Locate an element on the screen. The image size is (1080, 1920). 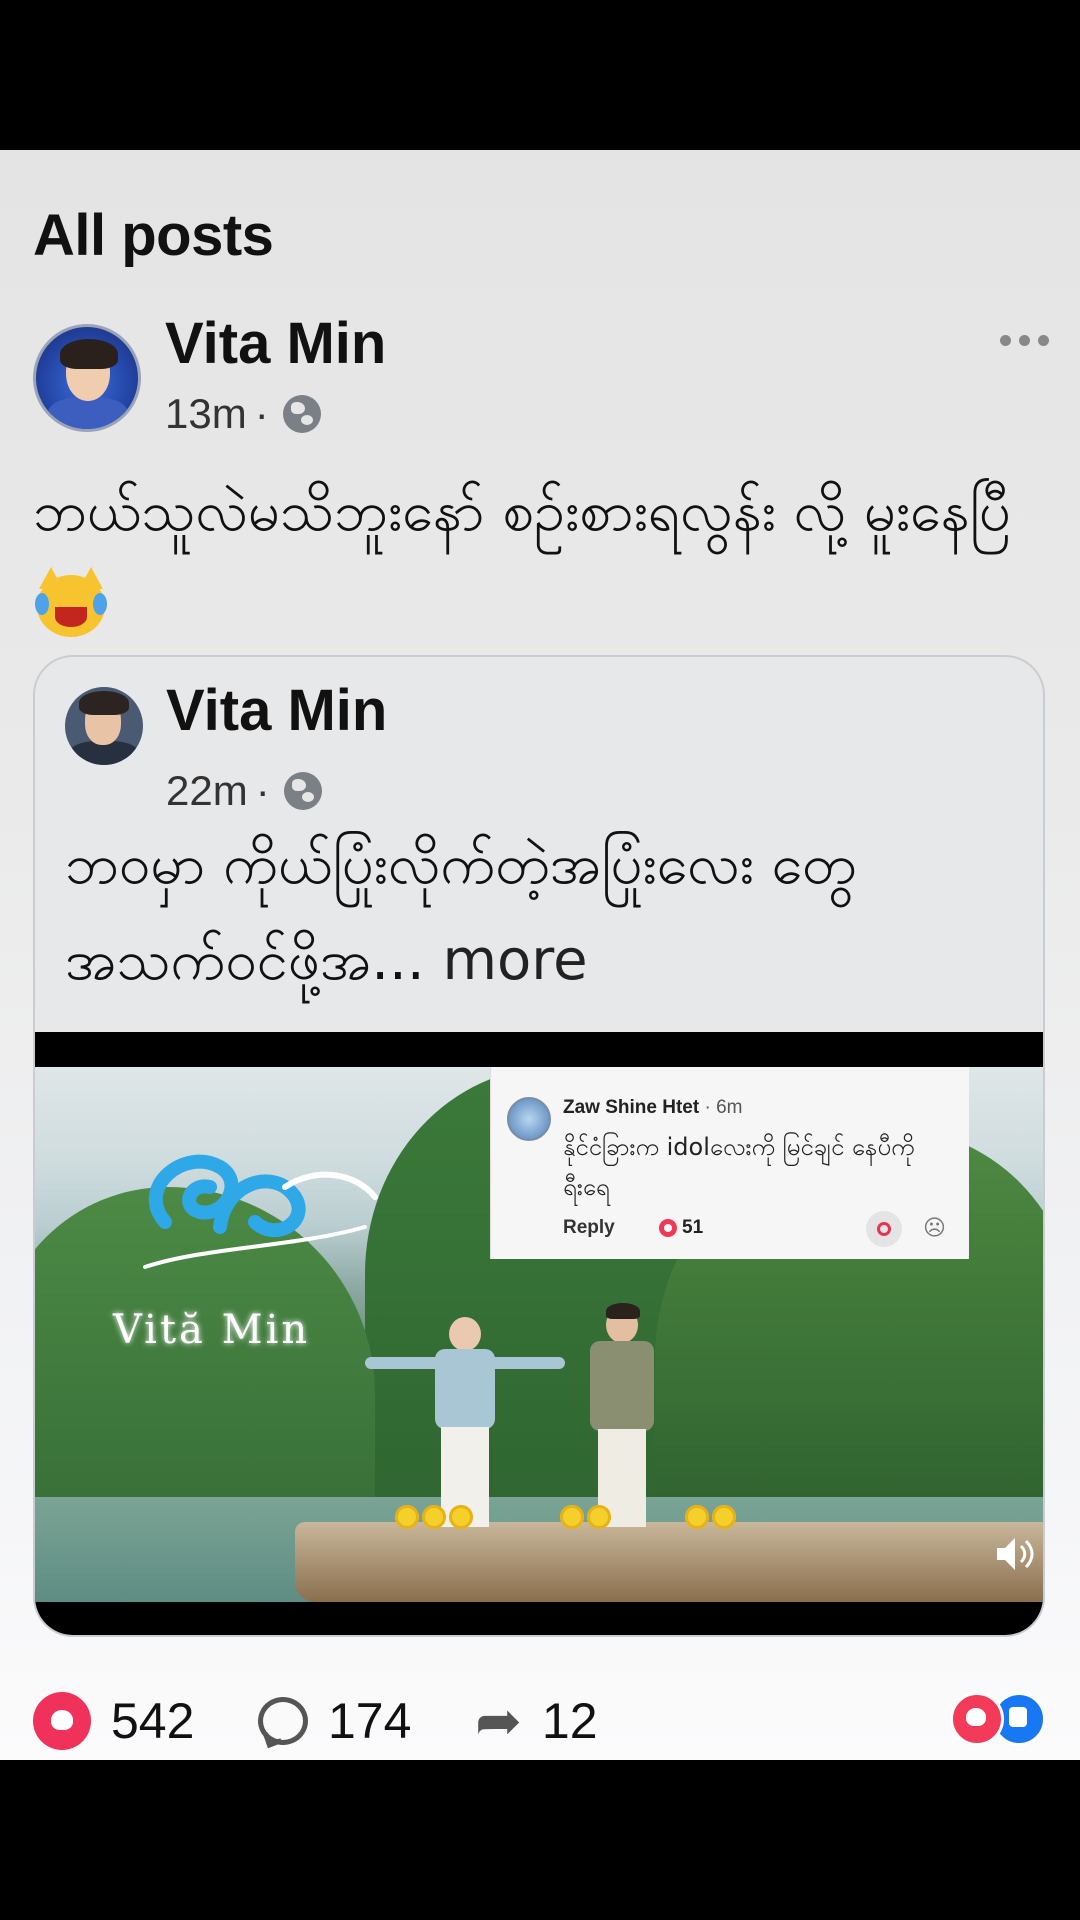
comment-icon is located at coordinates (283, 1721).